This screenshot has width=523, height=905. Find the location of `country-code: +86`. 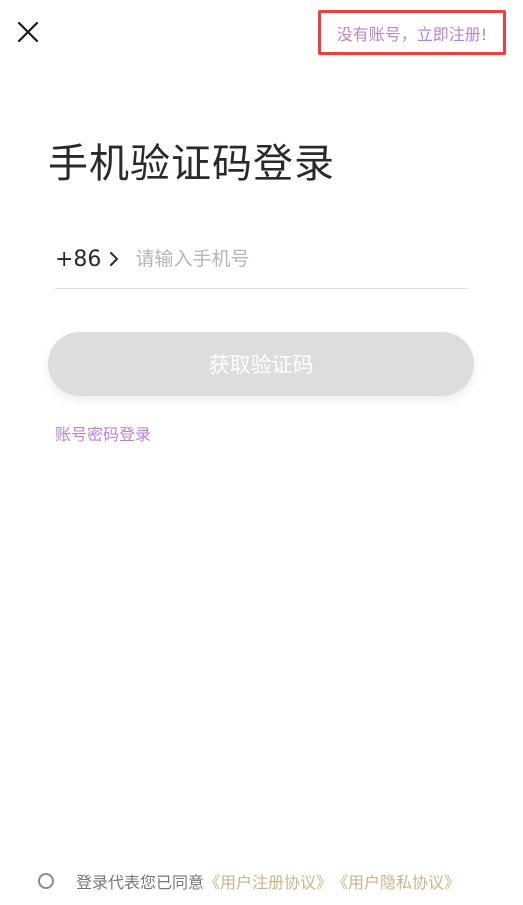

country-code: +86 is located at coordinates (78, 259).